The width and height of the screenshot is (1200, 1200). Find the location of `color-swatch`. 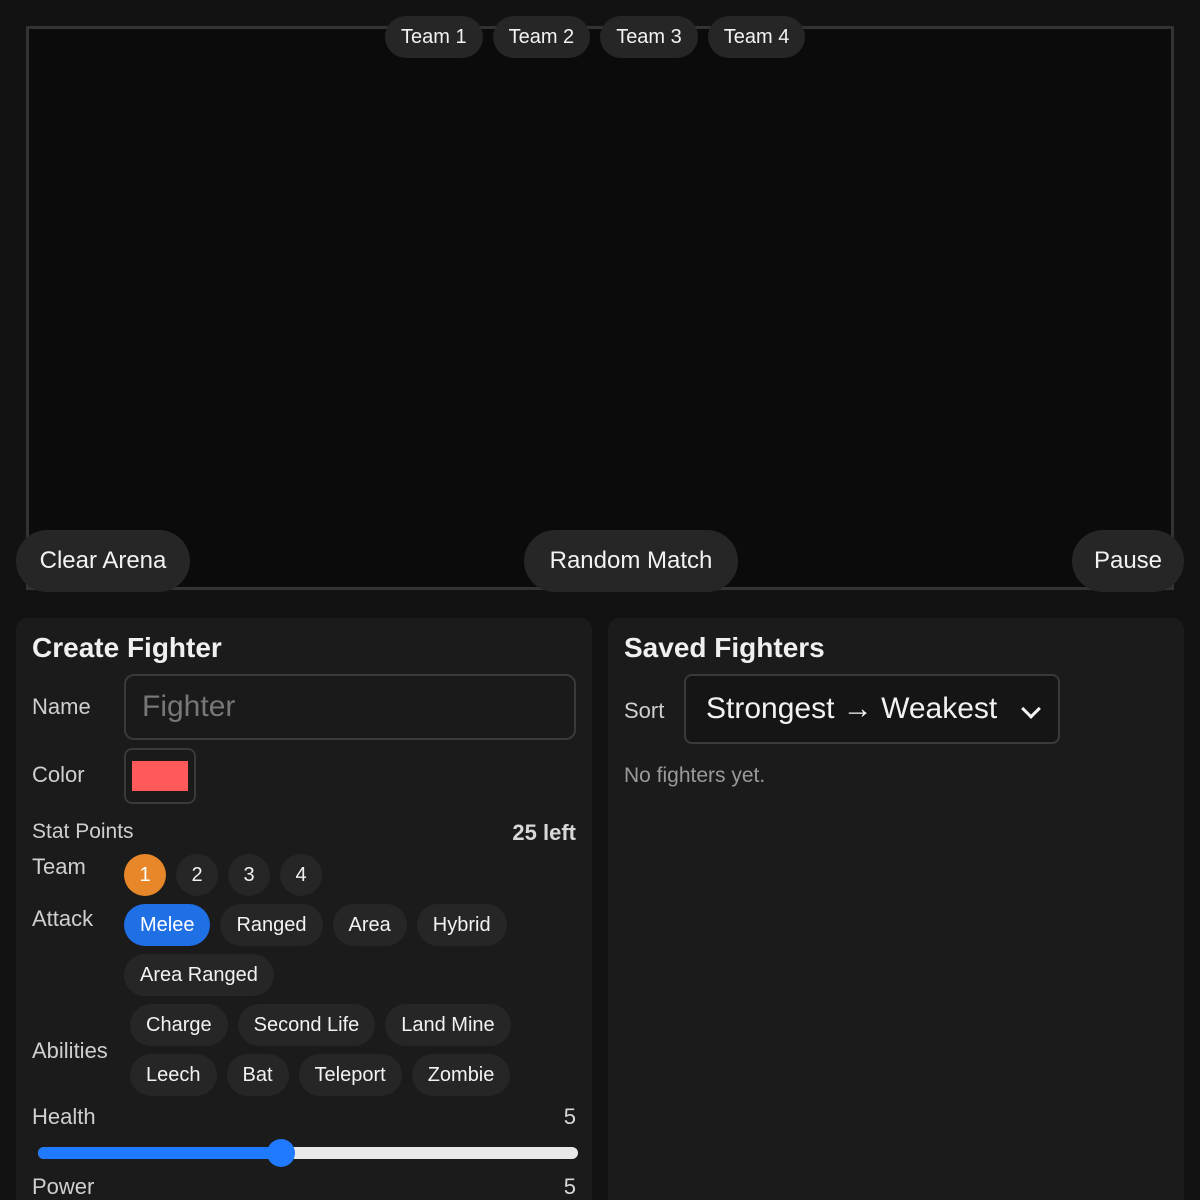

color-swatch is located at coordinates (160, 776).